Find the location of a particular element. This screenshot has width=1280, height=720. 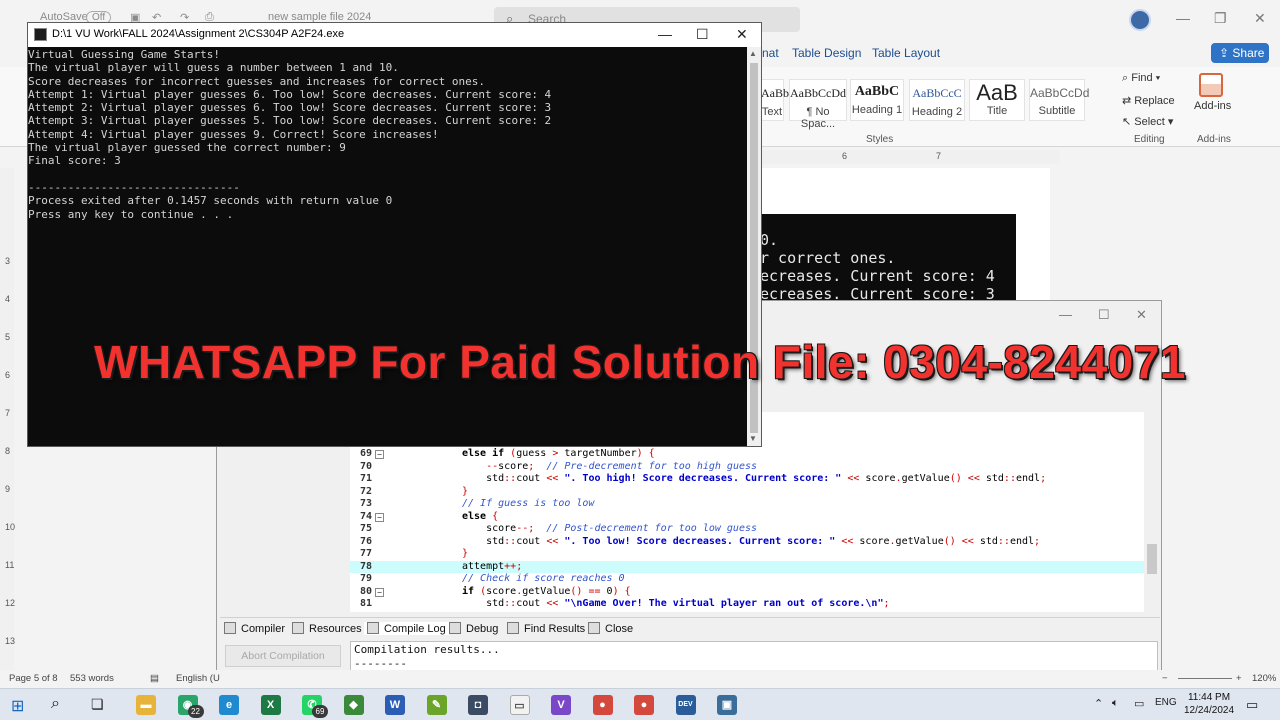

word-close-icon: ✕ is located at coordinates (1260, 18).